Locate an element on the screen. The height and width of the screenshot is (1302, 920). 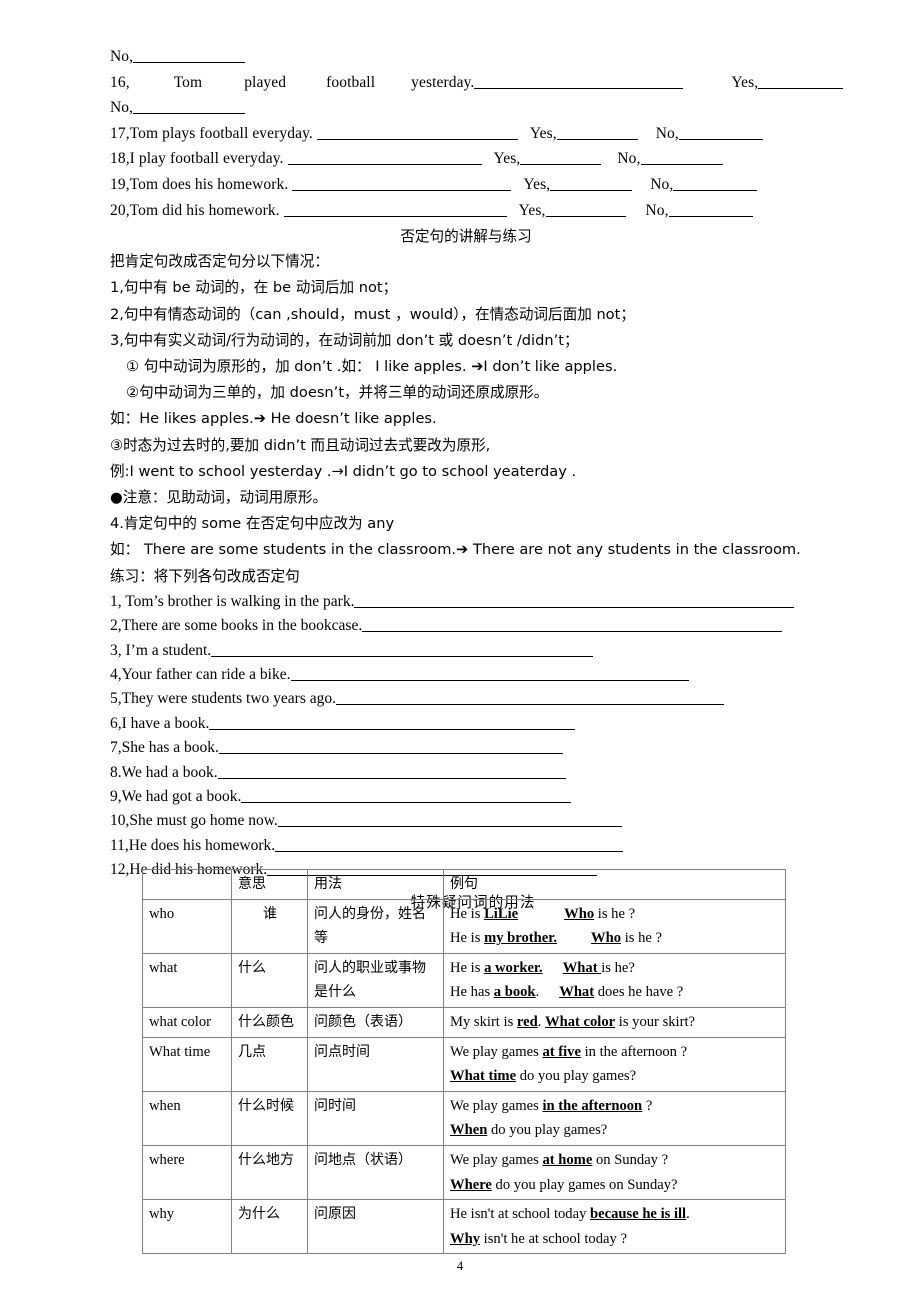
practice-heading: 练习：将下列各句改成否定句 is located at coordinates (205, 576).